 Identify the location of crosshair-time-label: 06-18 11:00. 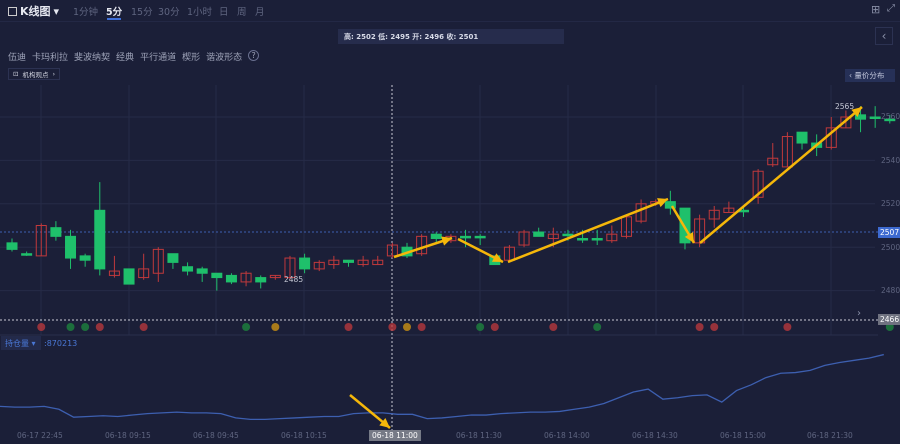
(395, 435).